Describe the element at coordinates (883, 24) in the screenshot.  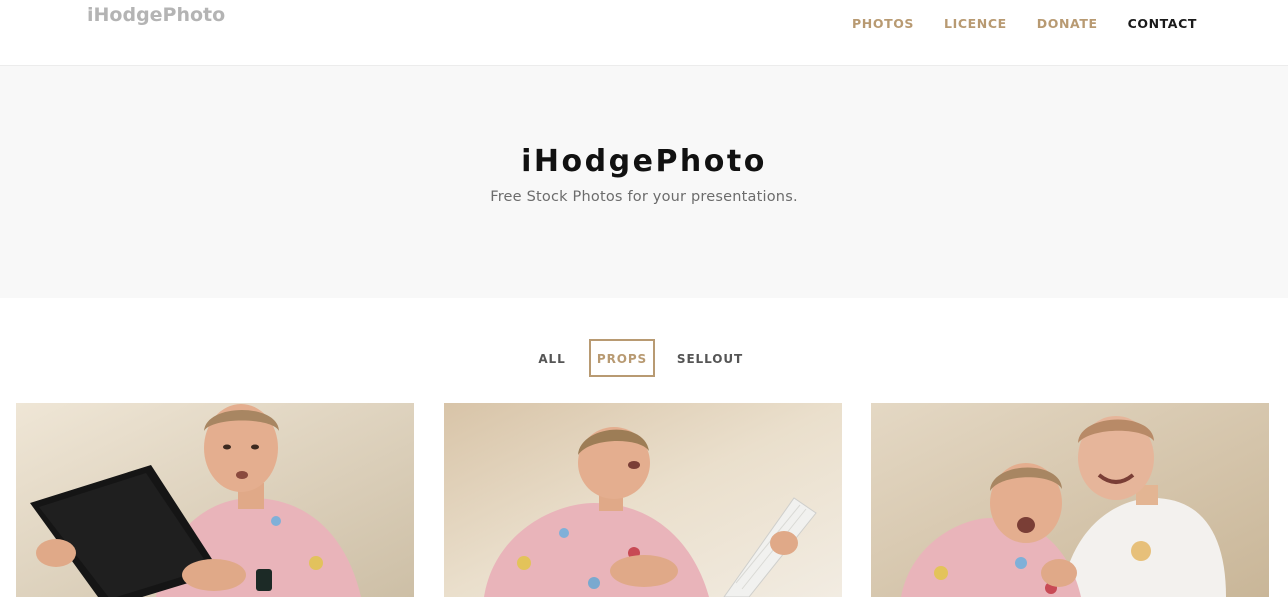
I see `nav-photos: PHOTOS` at that location.